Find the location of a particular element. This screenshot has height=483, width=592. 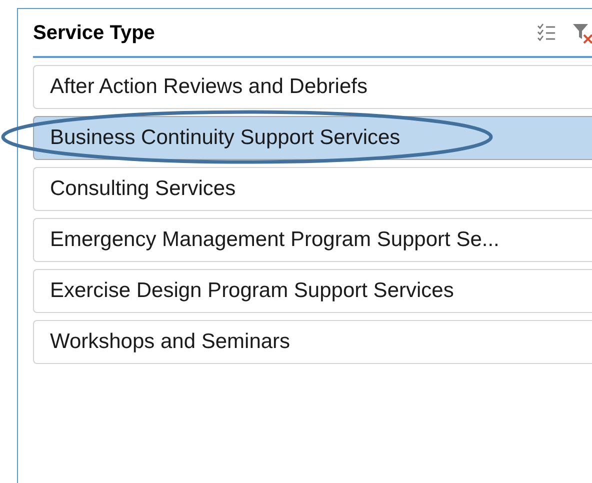

checklist-icon is located at coordinates (546, 32).